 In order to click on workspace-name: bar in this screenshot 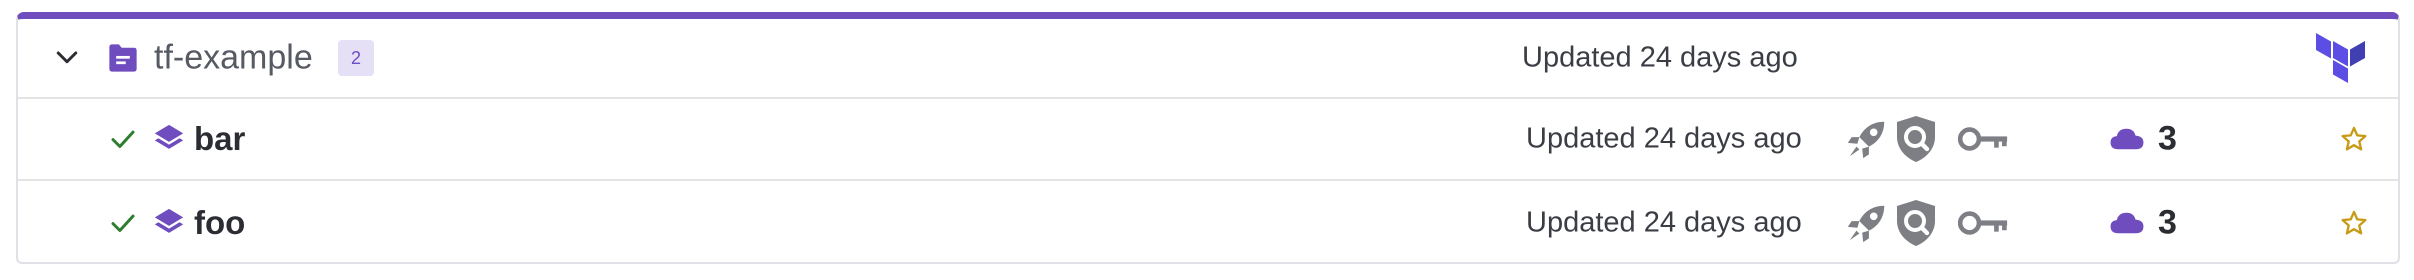, I will do `click(219, 139)`.